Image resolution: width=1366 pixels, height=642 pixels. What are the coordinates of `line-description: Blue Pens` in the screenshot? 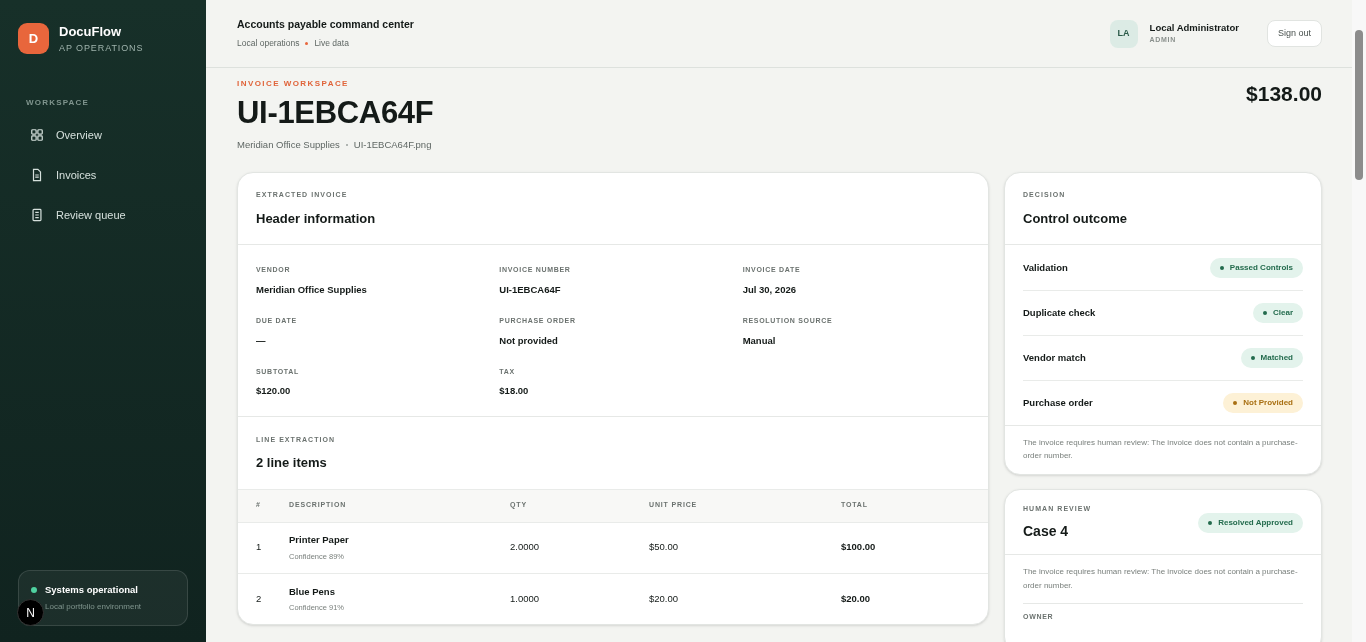 It's located at (312, 591).